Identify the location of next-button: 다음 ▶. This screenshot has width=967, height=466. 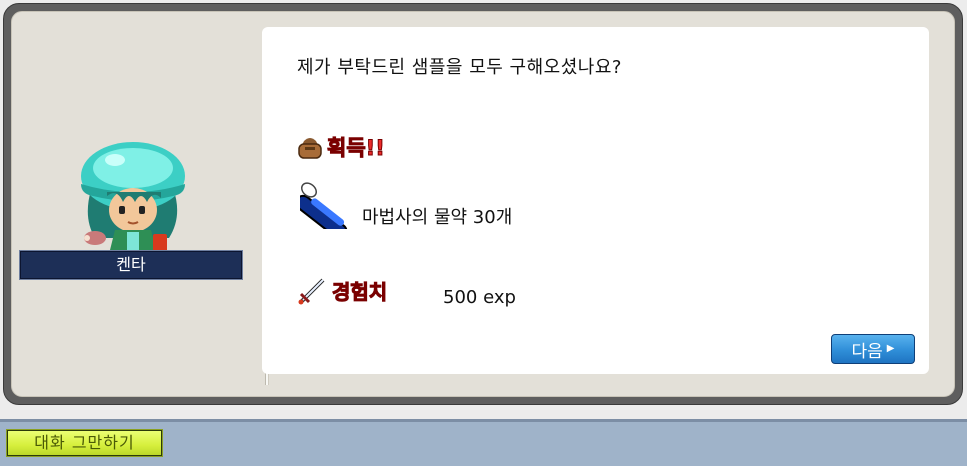
(873, 349).